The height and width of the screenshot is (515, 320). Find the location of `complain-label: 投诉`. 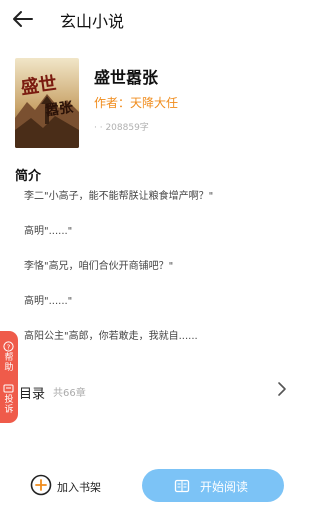

complain-label: 投诉 is located at coordinates (9, 405).